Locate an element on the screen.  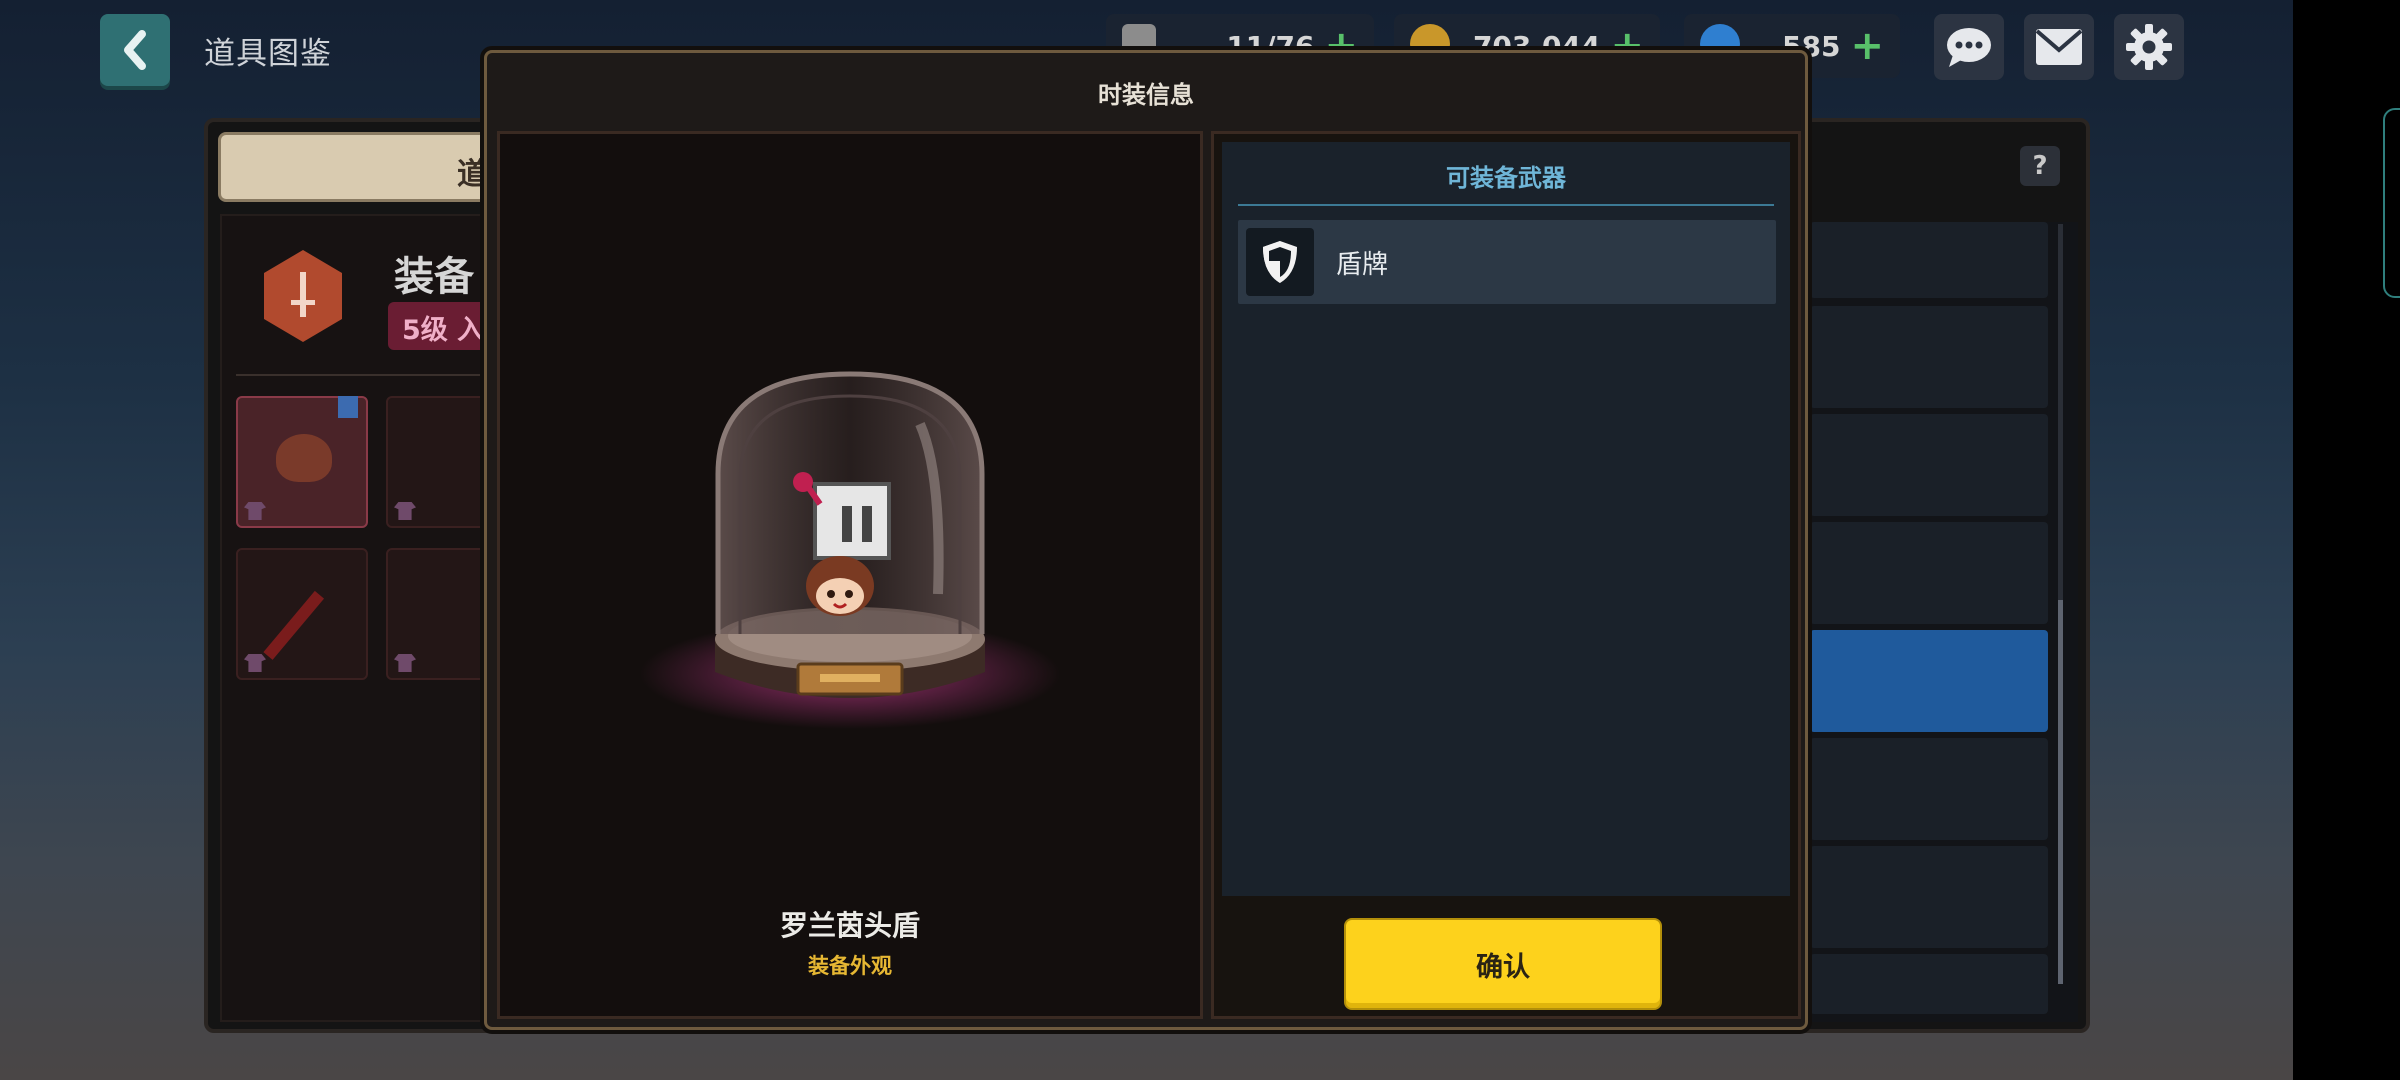
category-heading: 装备 is located at coordinates (434, 277).